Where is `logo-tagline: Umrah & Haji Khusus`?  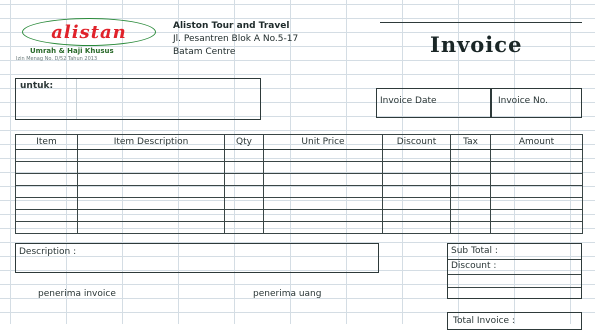 logo-tagline: Umrah & Haji Khusus is located at coordinates (72, 51).